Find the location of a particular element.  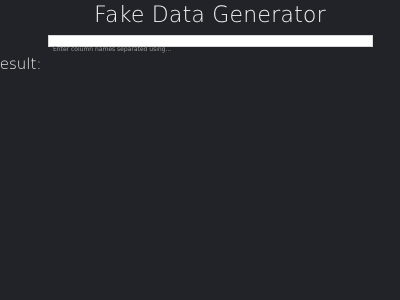

page-title: Fake Data Generator is located at coordinates (210, 15).